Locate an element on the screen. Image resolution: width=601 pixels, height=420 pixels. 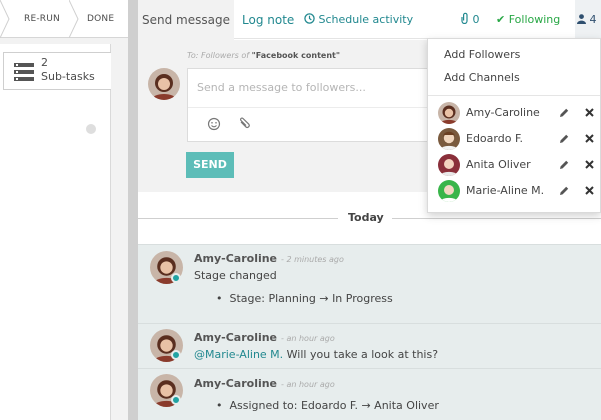
stage-done: DONE is located at coordinates (100, 19).